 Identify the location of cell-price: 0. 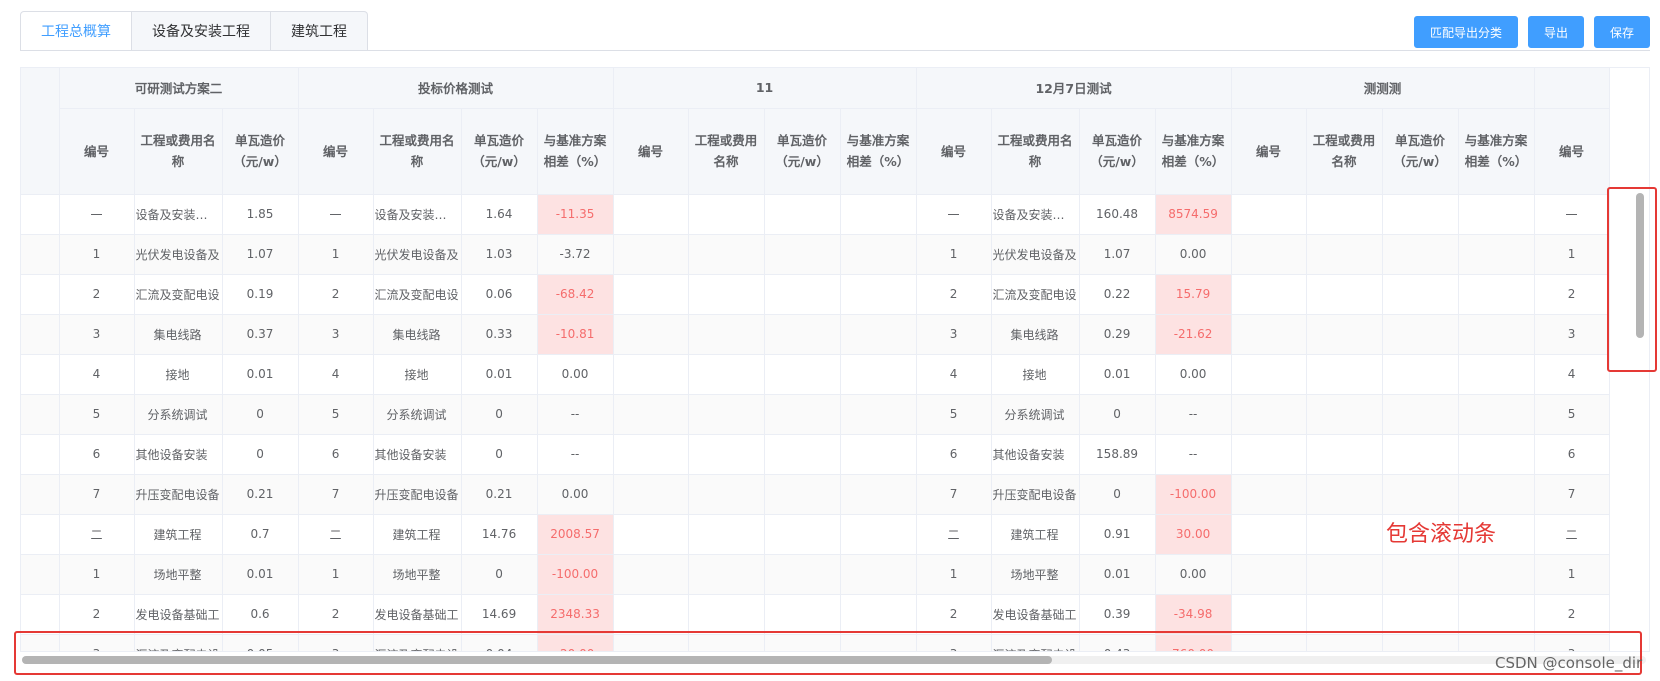
(260, 414).